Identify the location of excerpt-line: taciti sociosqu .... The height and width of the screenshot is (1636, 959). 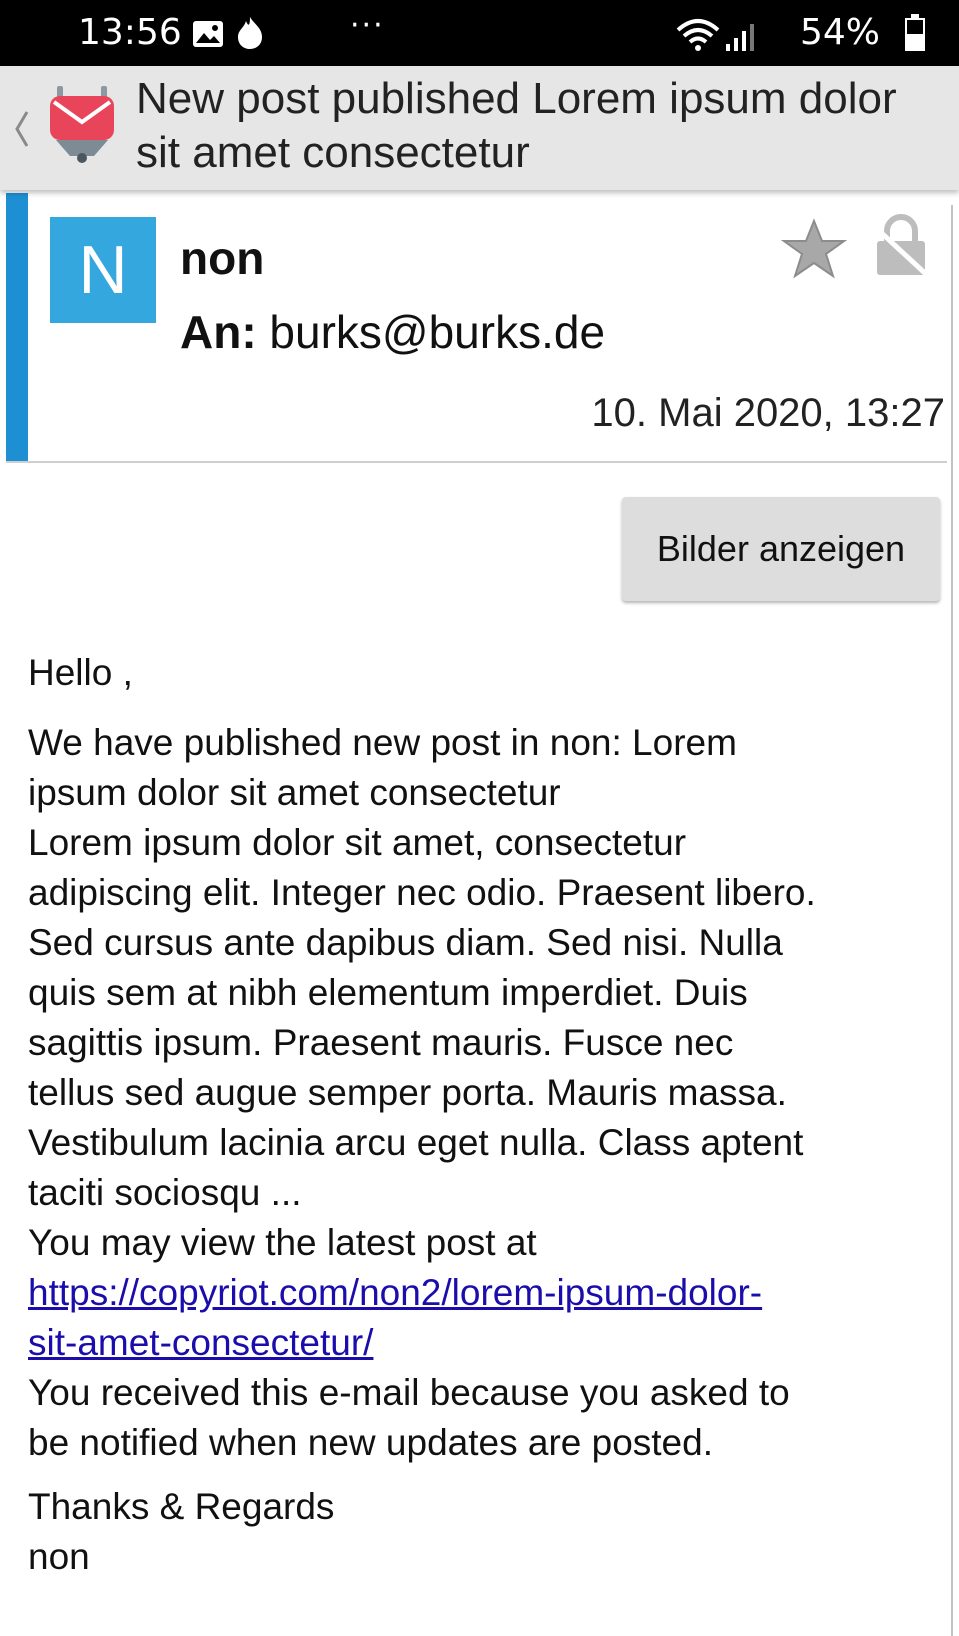
(165, 1192).